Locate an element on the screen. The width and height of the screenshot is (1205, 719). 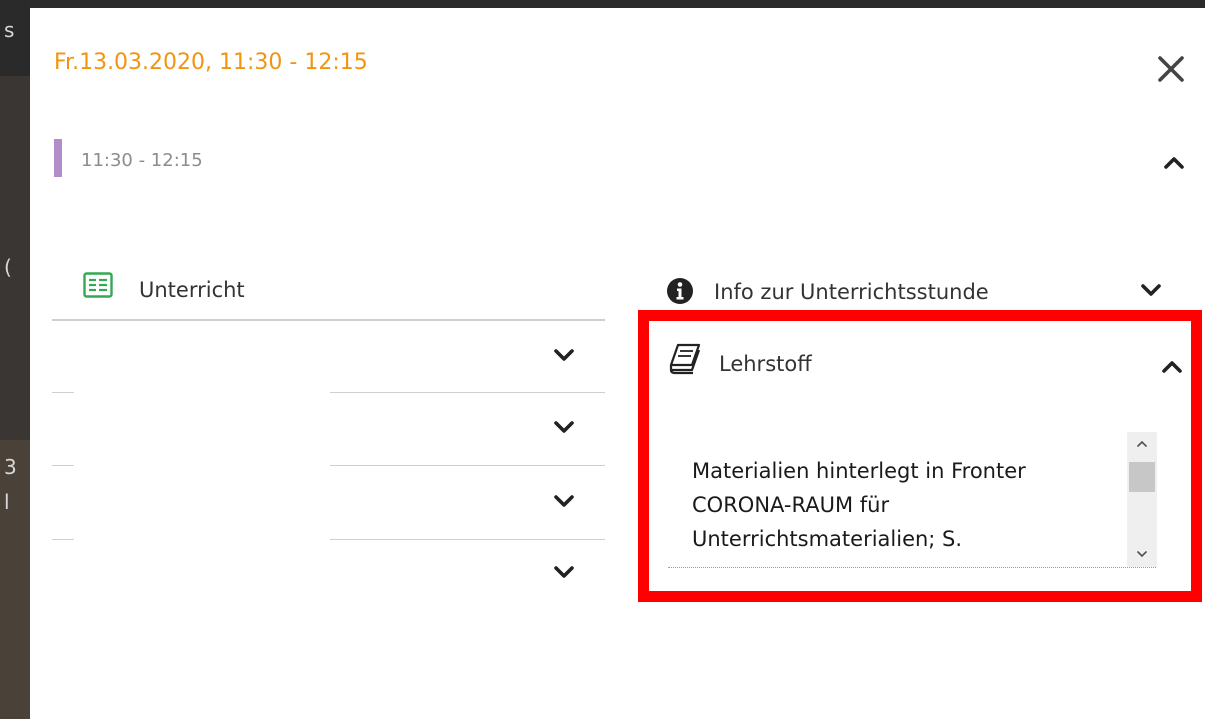
unterricht-row-3-expand-button is located at coordinates (564, 501).